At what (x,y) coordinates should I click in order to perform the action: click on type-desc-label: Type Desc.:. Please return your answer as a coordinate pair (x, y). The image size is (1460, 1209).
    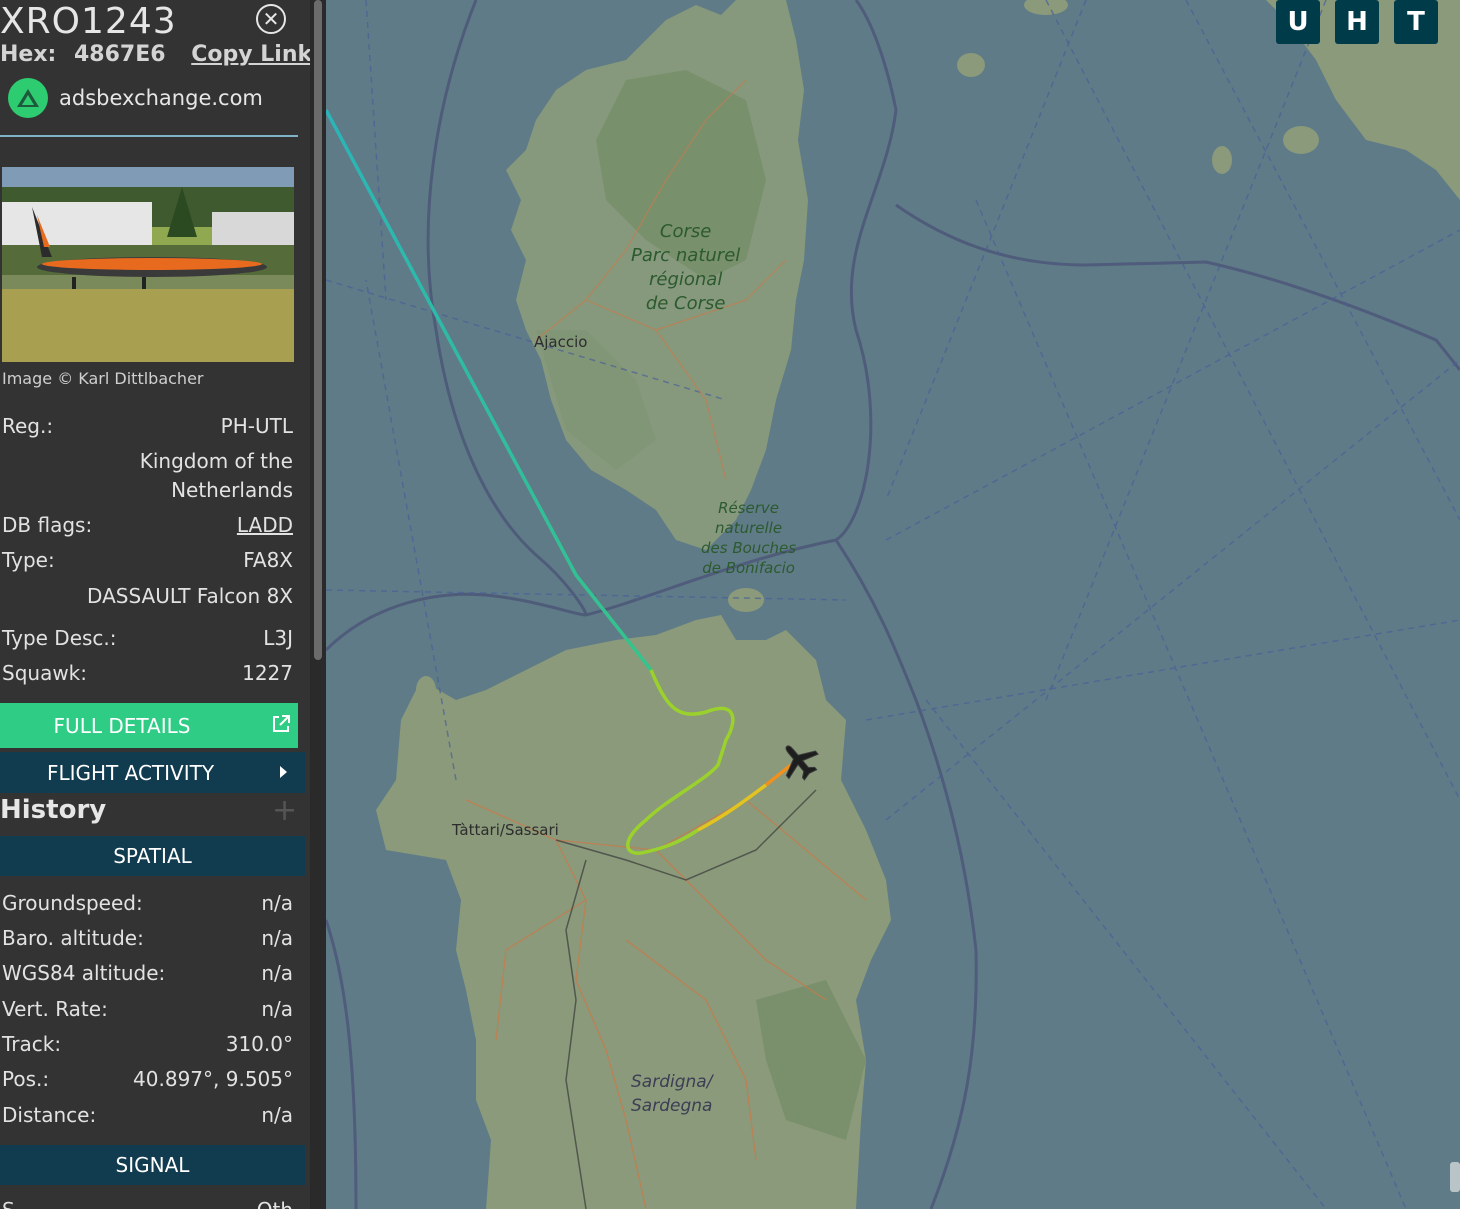
    Looking at the image, I should click on (59, 638).